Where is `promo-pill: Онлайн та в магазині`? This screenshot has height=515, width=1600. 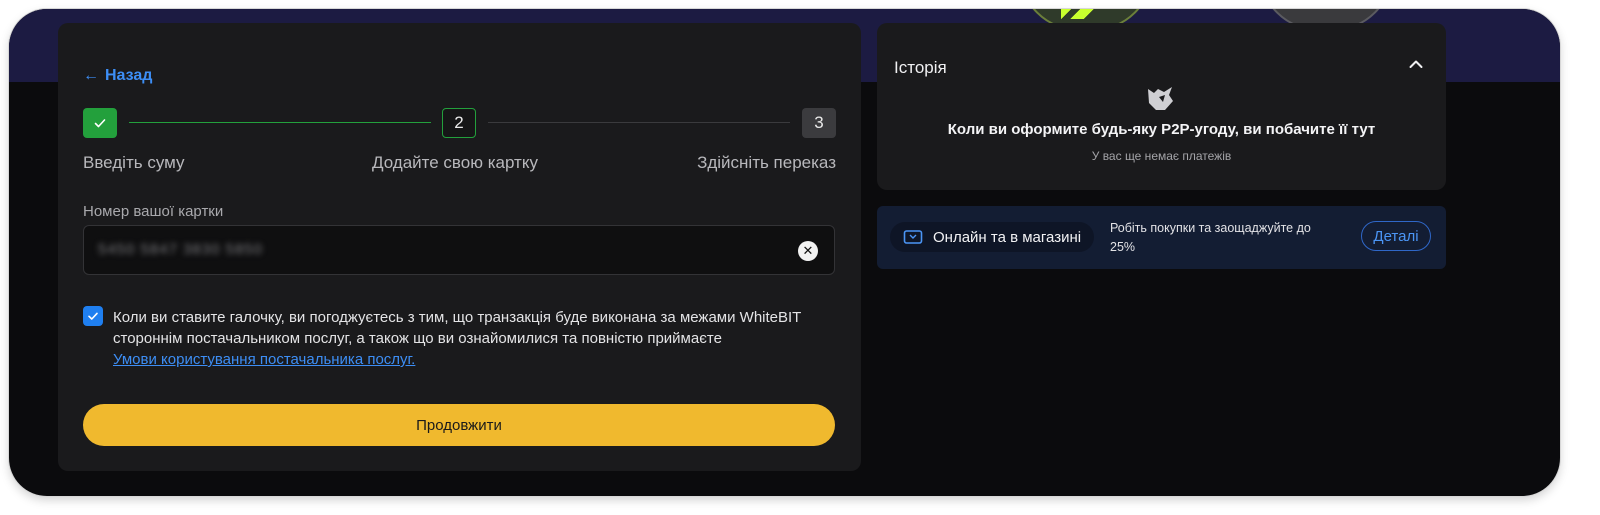
promo-pill: Онлайн та в магазині is located at coordinates (992, 237).